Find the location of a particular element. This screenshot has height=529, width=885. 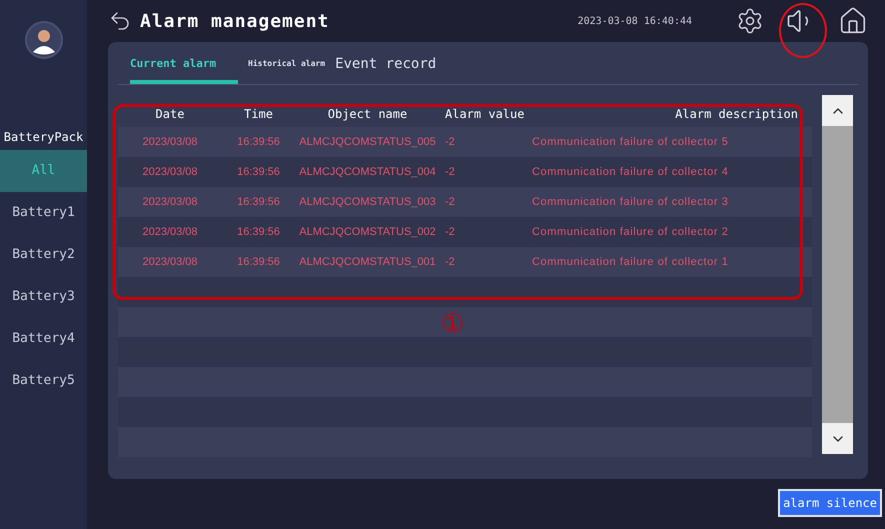

table-cell-text: Communication failure of collector 3 is located at coordinates (630, 202).